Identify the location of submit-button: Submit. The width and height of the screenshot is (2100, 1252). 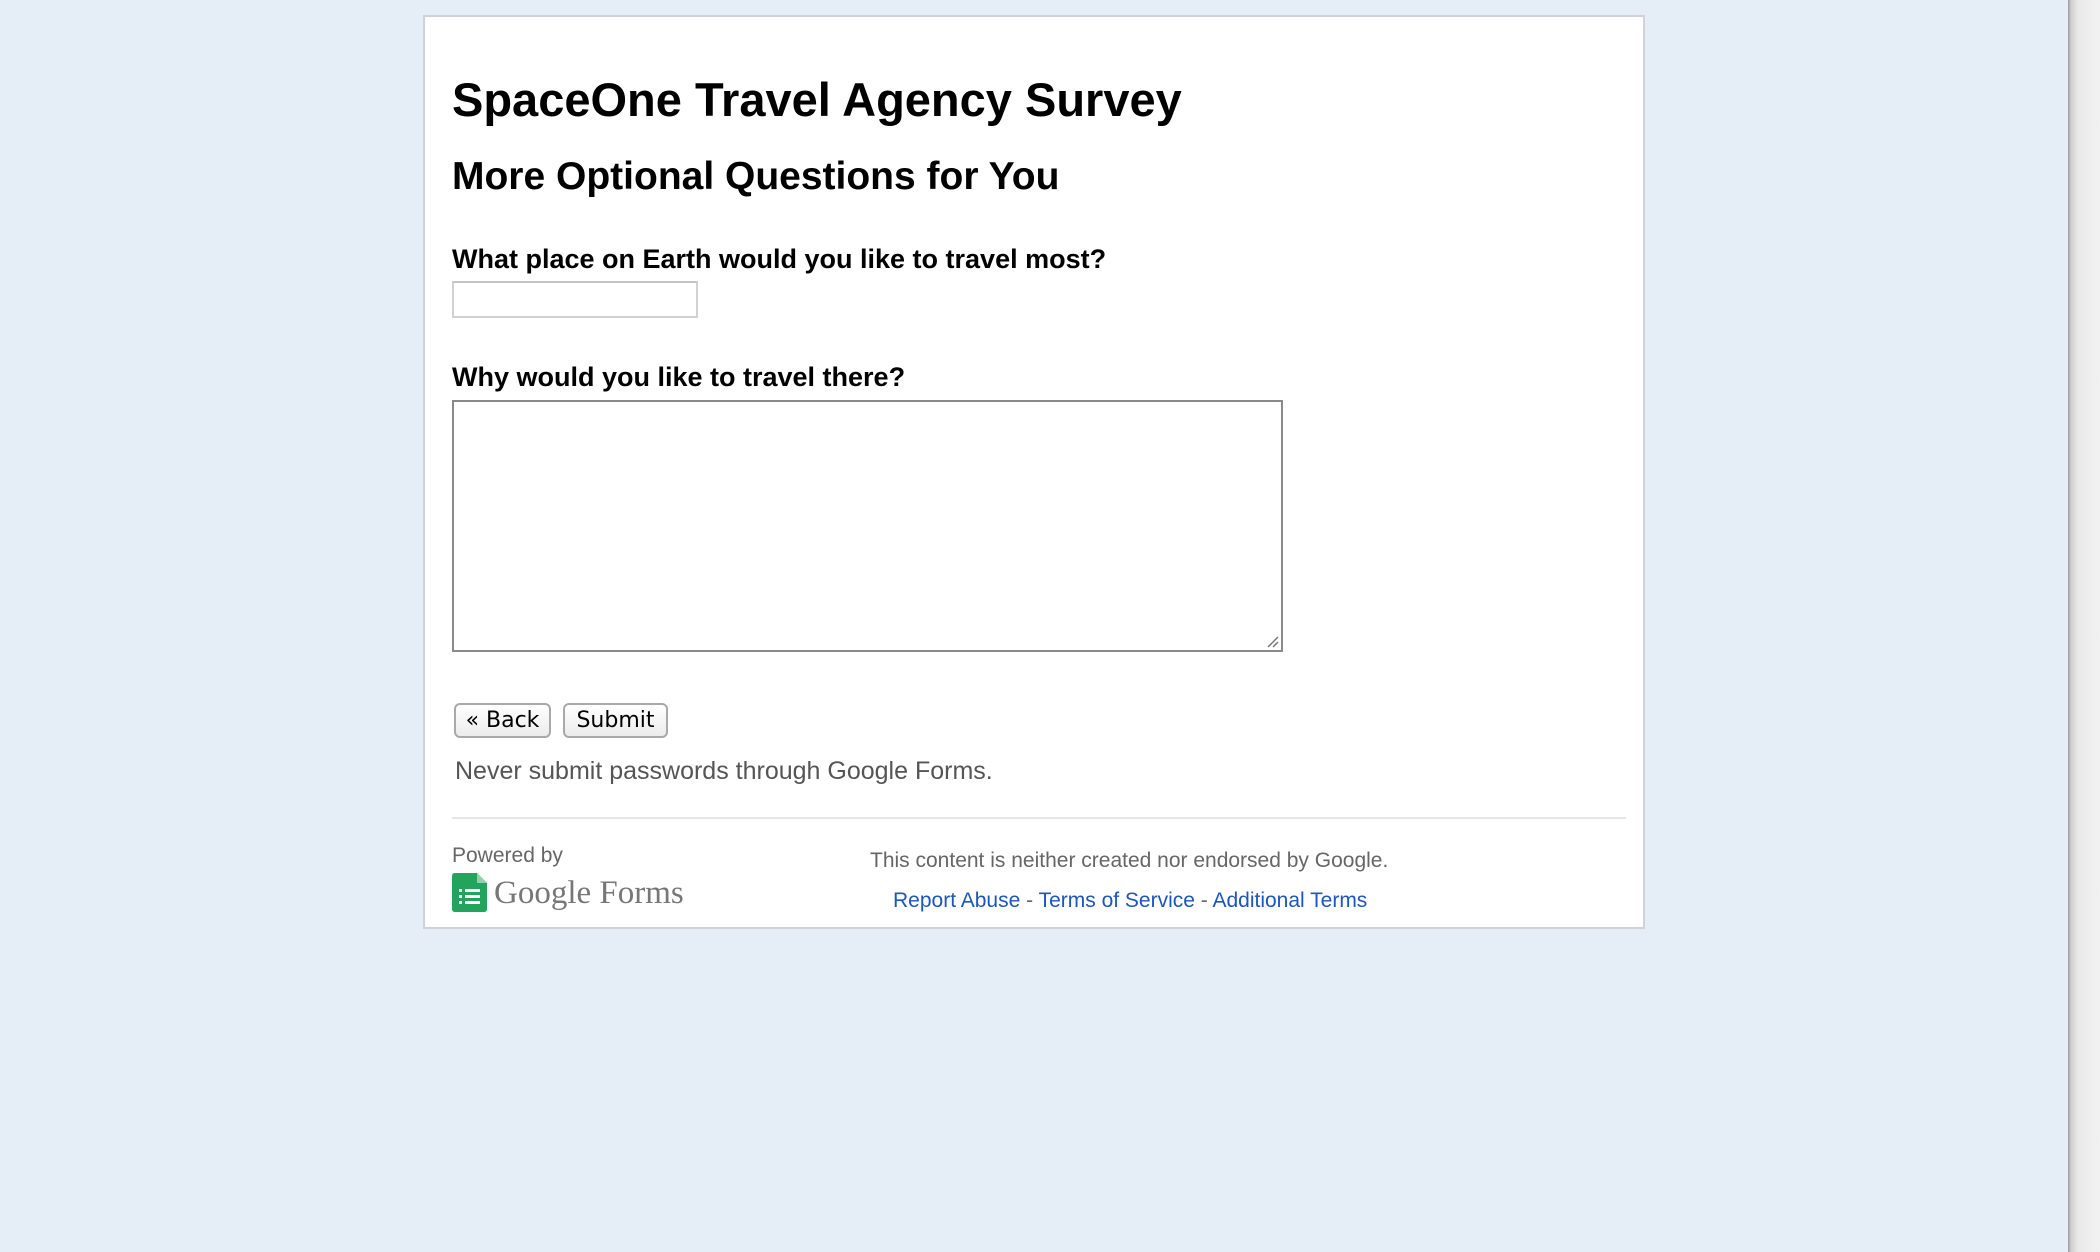
(615, 720).